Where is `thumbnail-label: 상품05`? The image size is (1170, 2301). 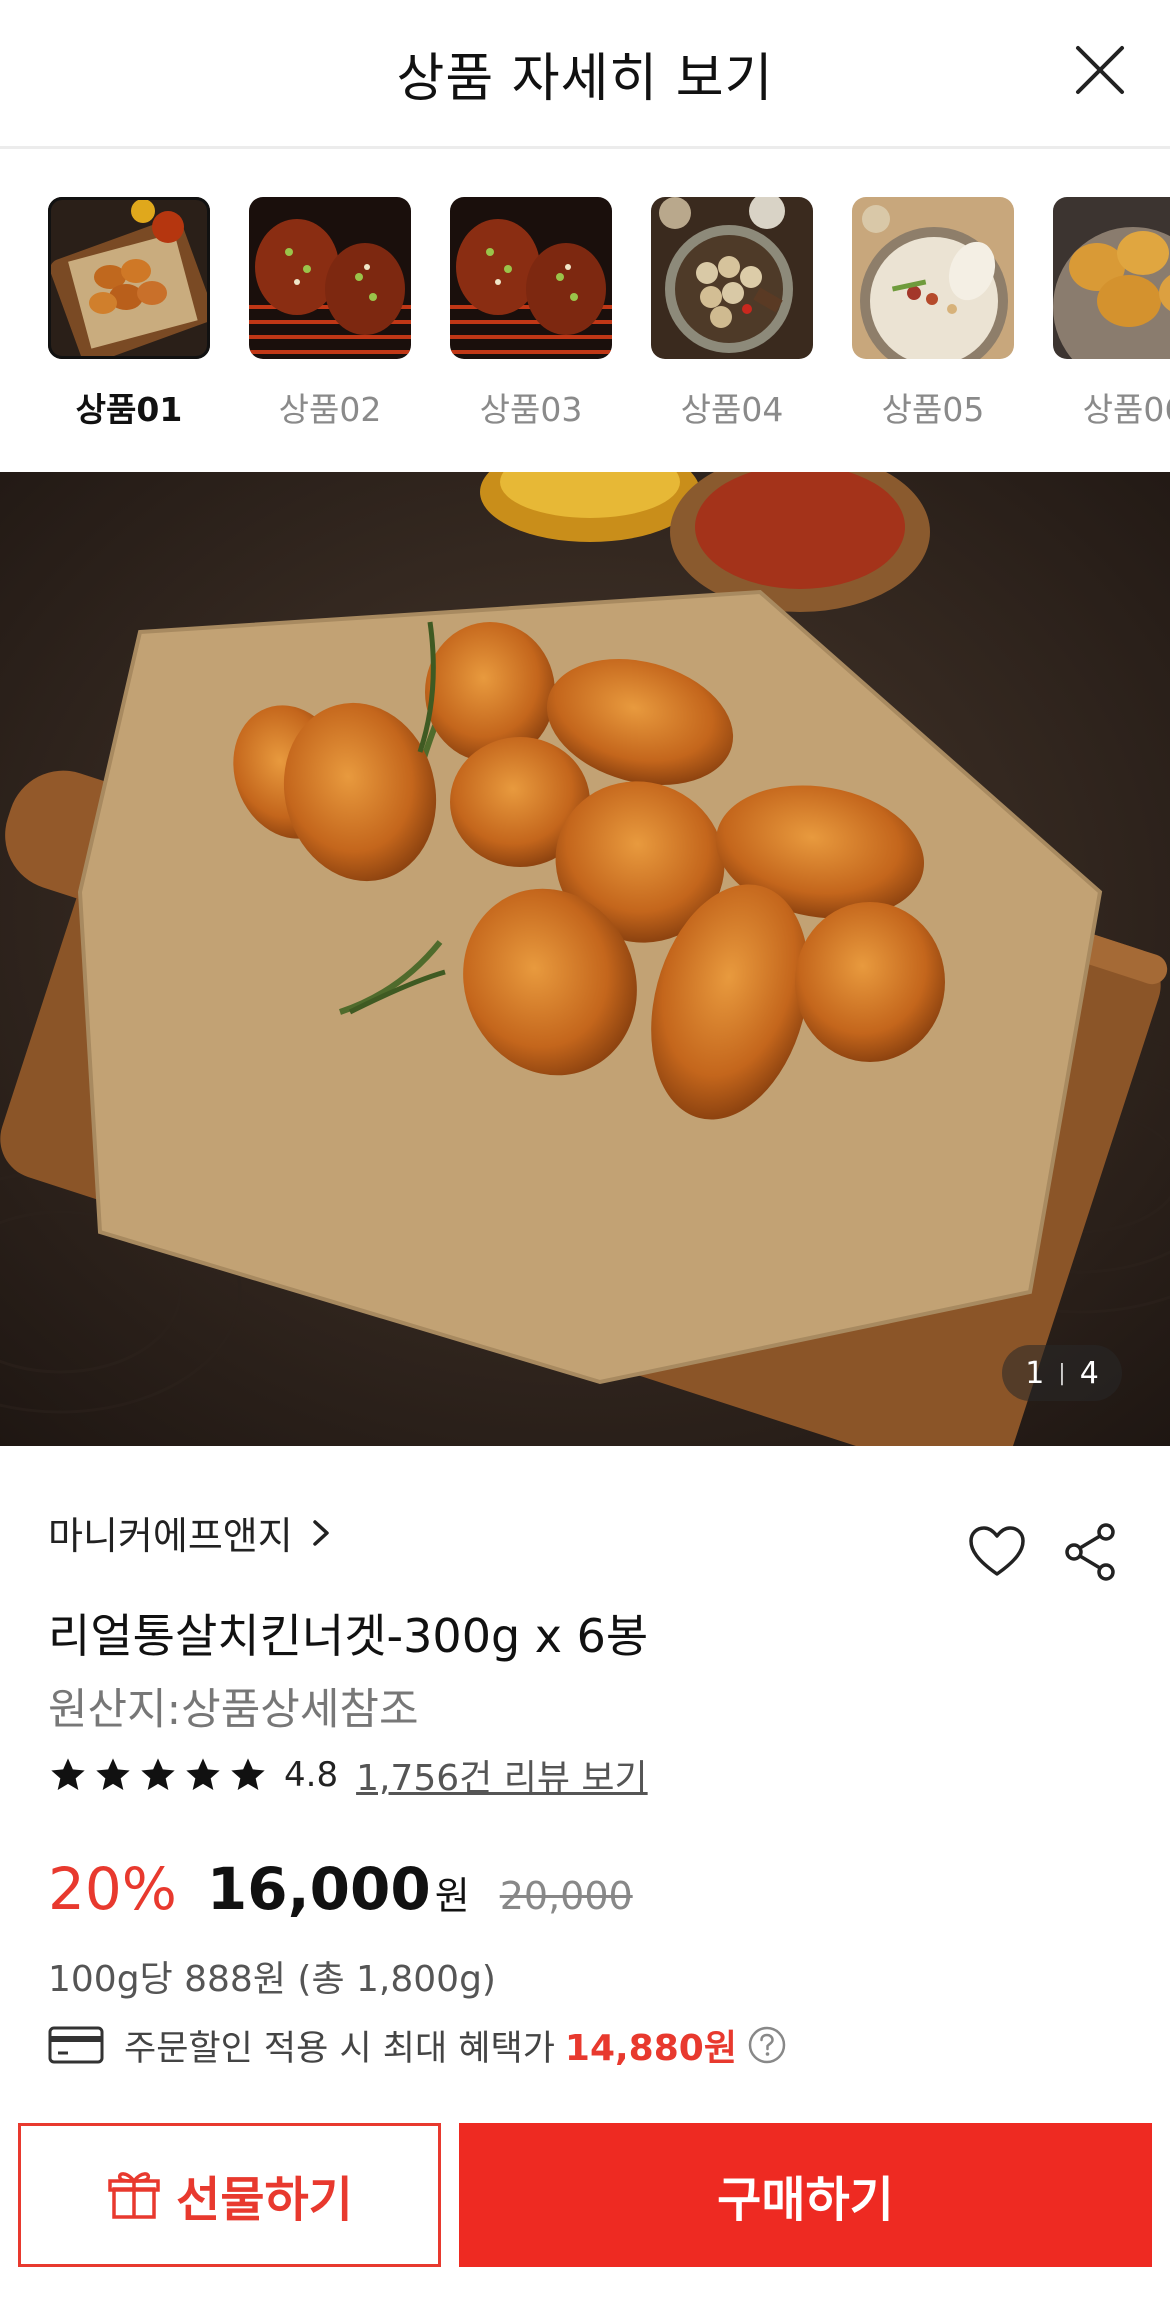
thumbnail-label: 상품05 is located at coordinates (933, 409).